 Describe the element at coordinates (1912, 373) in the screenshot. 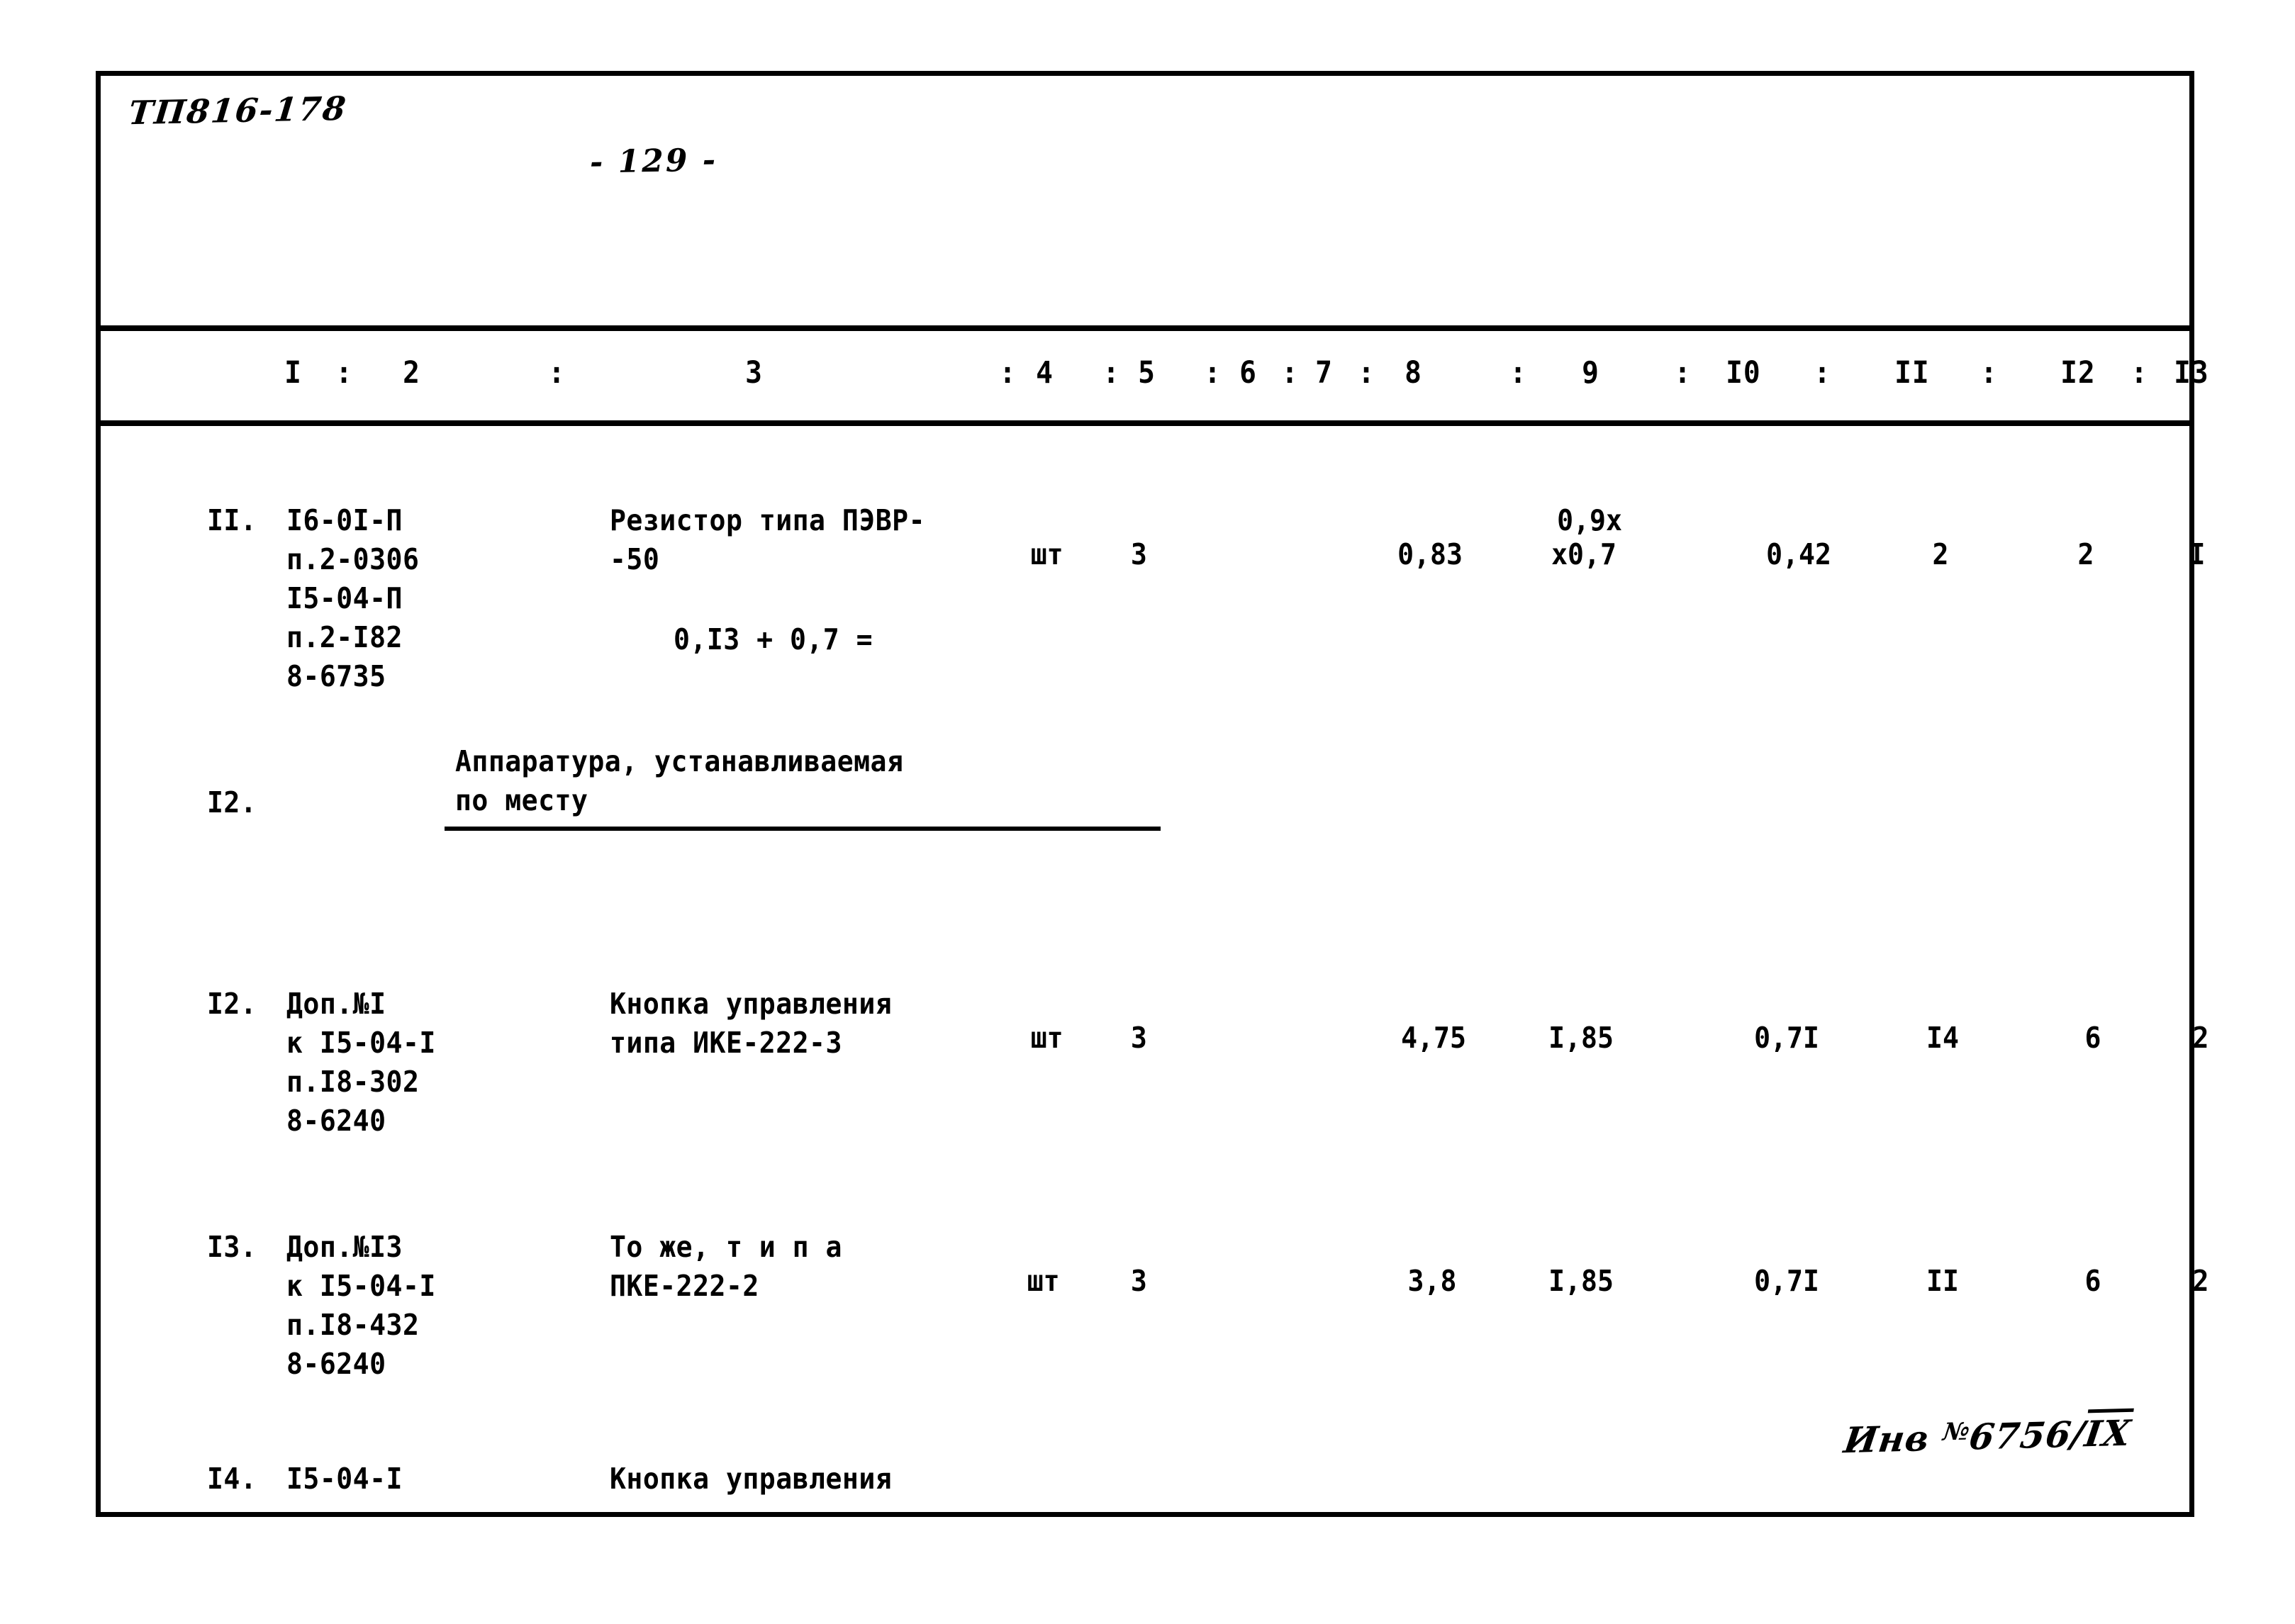

I see `column-number: II` at that location.